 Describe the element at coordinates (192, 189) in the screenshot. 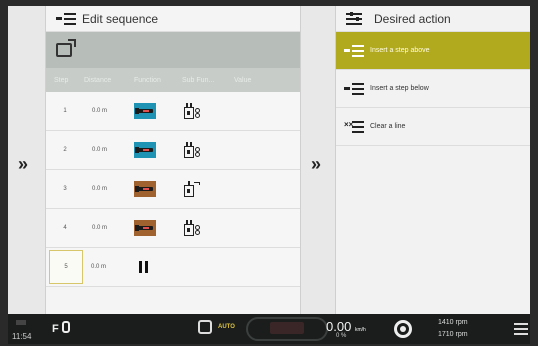

I see `cylinder-hook-icon` at that location.